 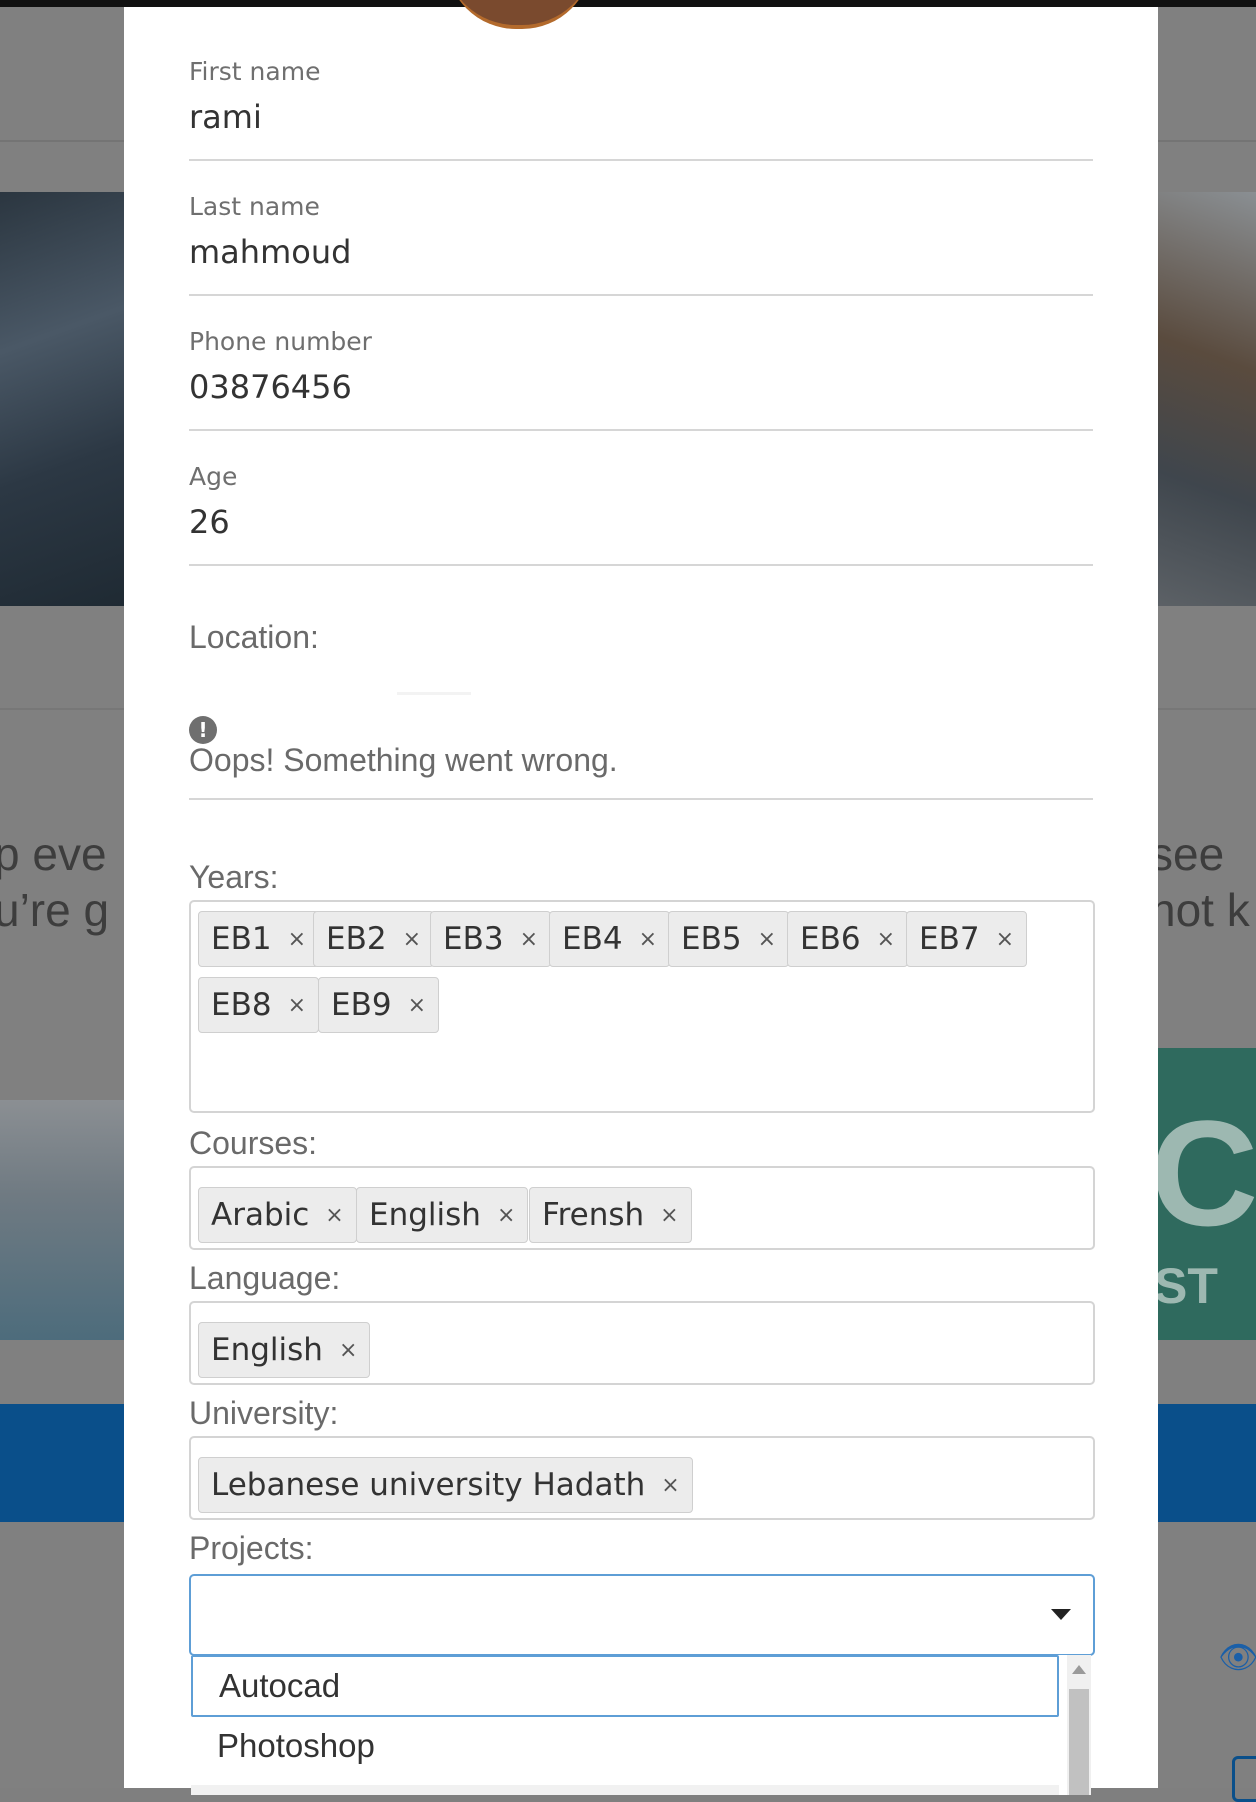 What do you see at coordinates (1244, 1779) in the screenshot?
I see `corner-button` at bounding box center [1244, 1779].